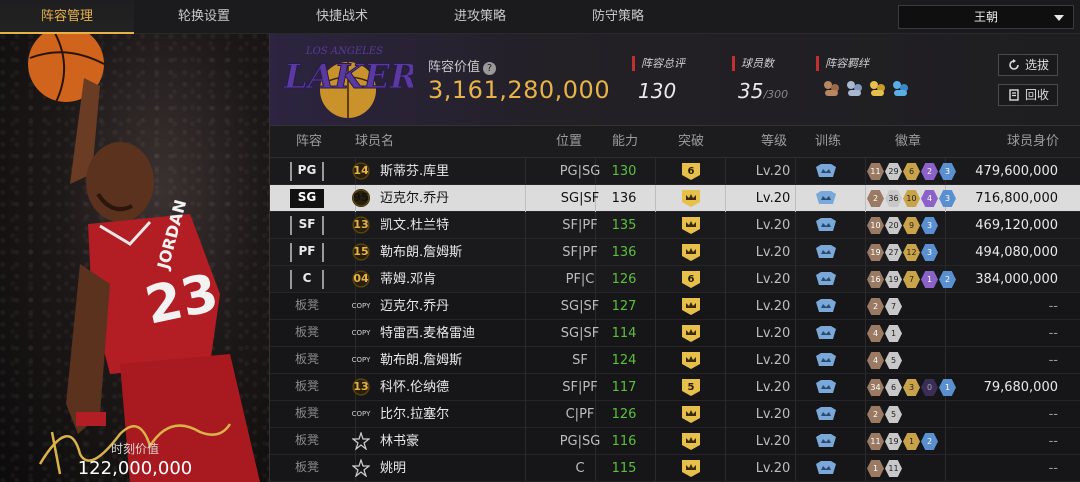 The image size is (1080, 482). What do you see at coordinates (307, 171) in the screenshot?
I see `lineup-slot: PG` at bounding box center [307, 171].